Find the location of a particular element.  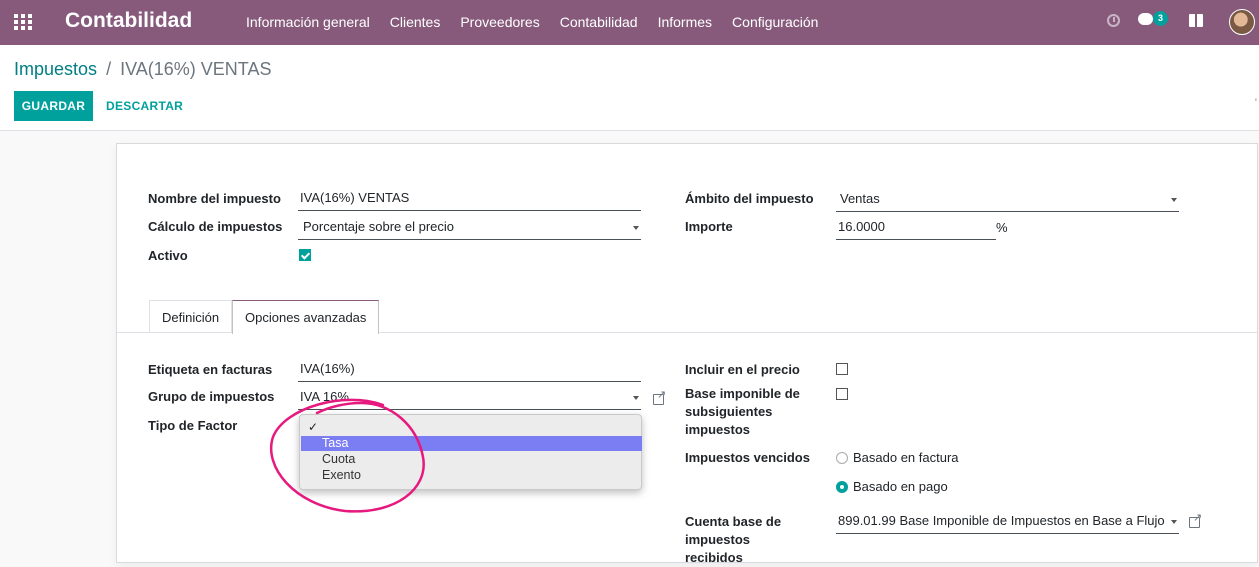

tax-scope-value: Ventas is located at coordinates (860, 198).